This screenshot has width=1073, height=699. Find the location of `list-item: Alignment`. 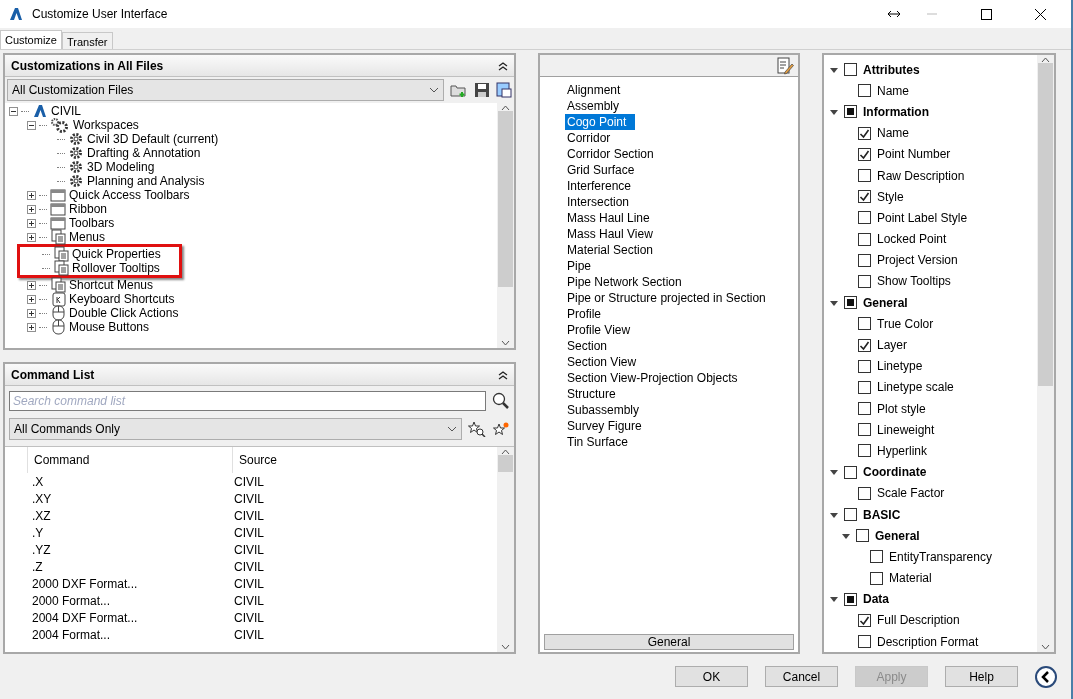

list-item: Alignment is located at coordinates (594, 90).